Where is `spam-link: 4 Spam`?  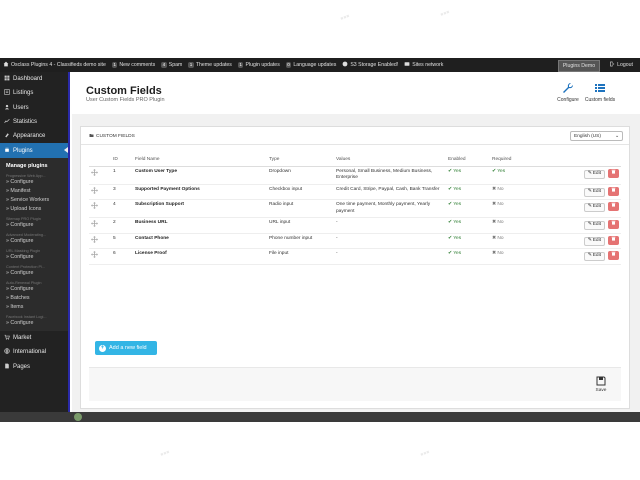 spam-link: 4 Spam is located at coordinates (171, 65).